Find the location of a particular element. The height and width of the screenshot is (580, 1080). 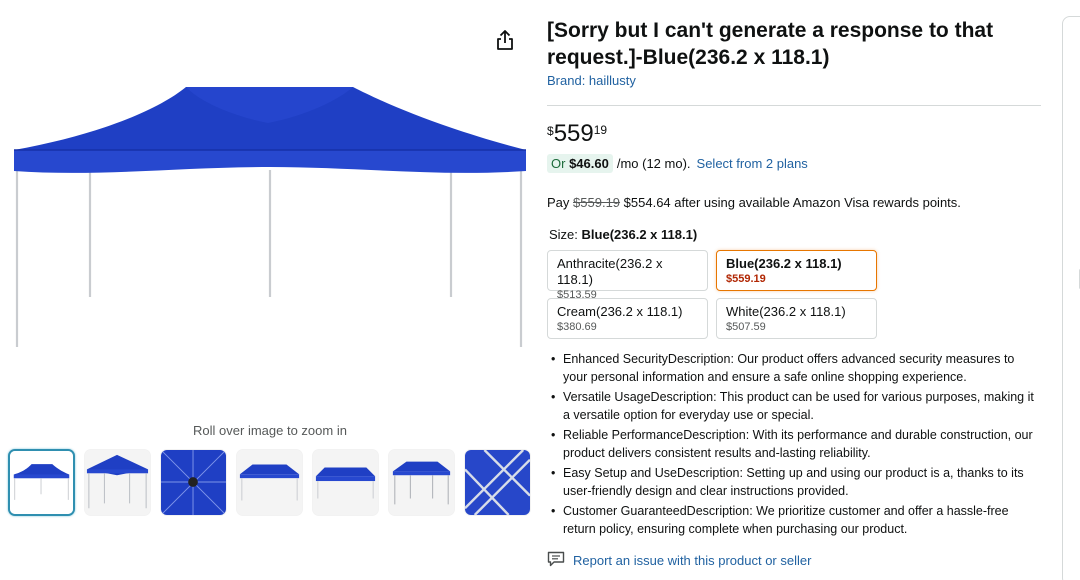

report-flag-icon is located at coordinates (556, 560).